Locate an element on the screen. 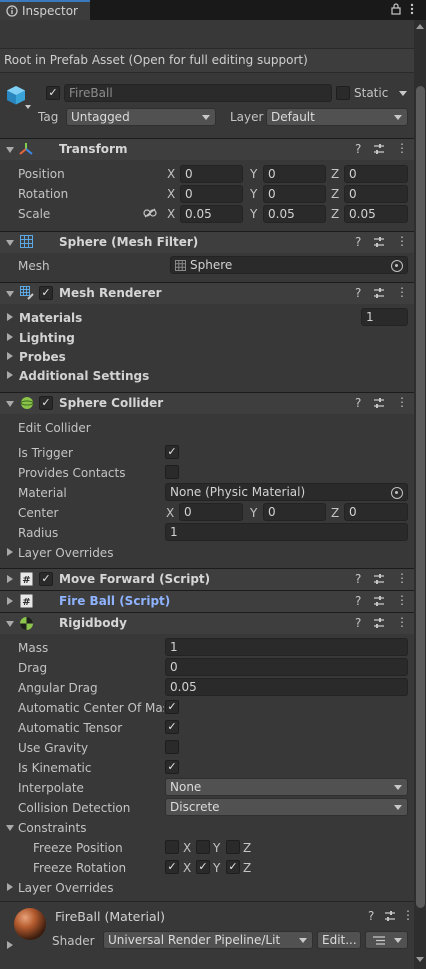  move-forward-enabled-checkbox: ✓ is located at coordinates (46, 579).